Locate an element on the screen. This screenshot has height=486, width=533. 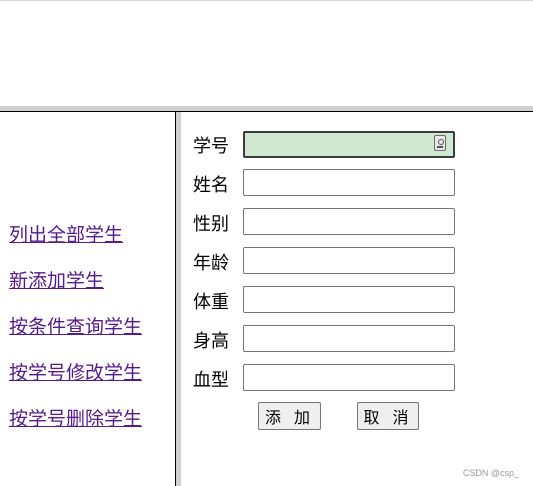
field-label-name: 姓名 is located at coordinates (211, 185).